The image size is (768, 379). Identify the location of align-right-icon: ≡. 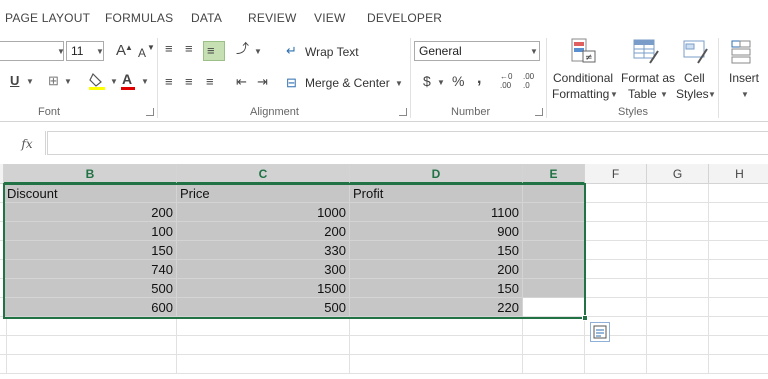
(210, 82).